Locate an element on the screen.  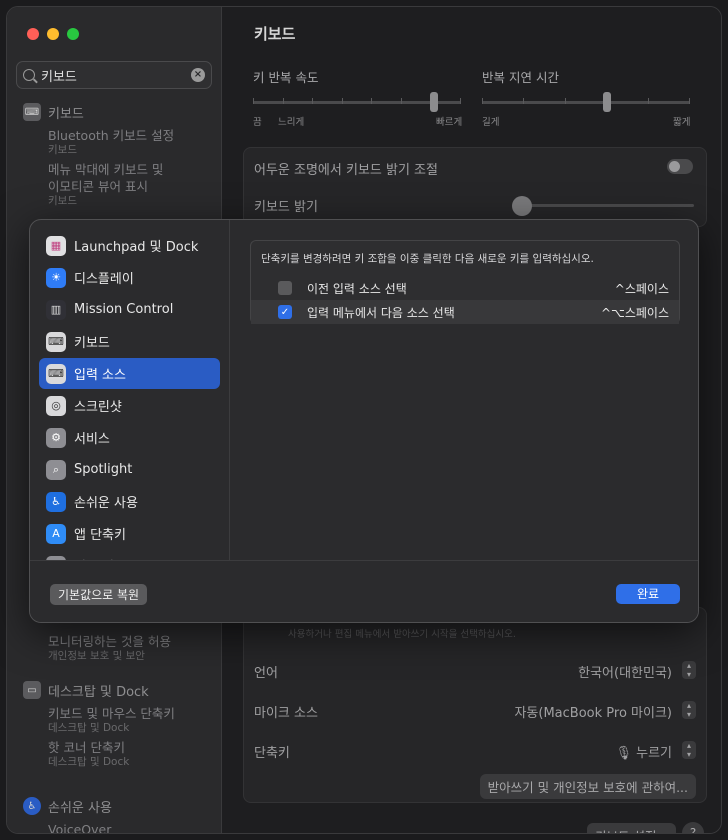
category-item: ▦ Launchpad 및 Dock is located at coordinates (129, 245).